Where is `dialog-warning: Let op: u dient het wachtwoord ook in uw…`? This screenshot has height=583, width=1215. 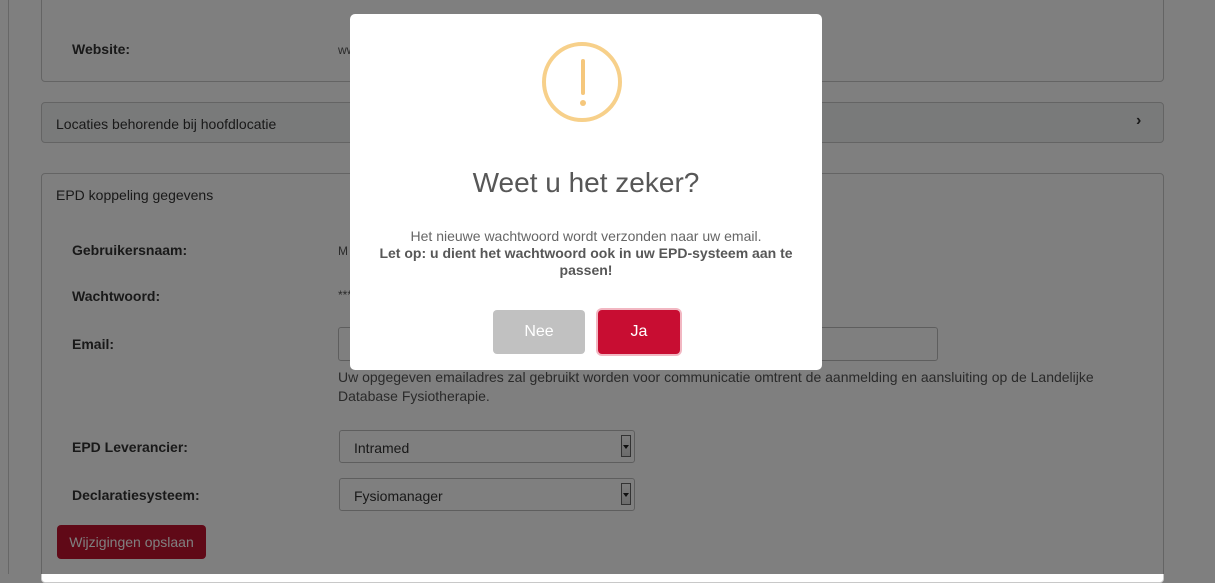 dialog-warning: Let op: u dient het wachtwoord ook in uw… is located at coordinates (586, 261).